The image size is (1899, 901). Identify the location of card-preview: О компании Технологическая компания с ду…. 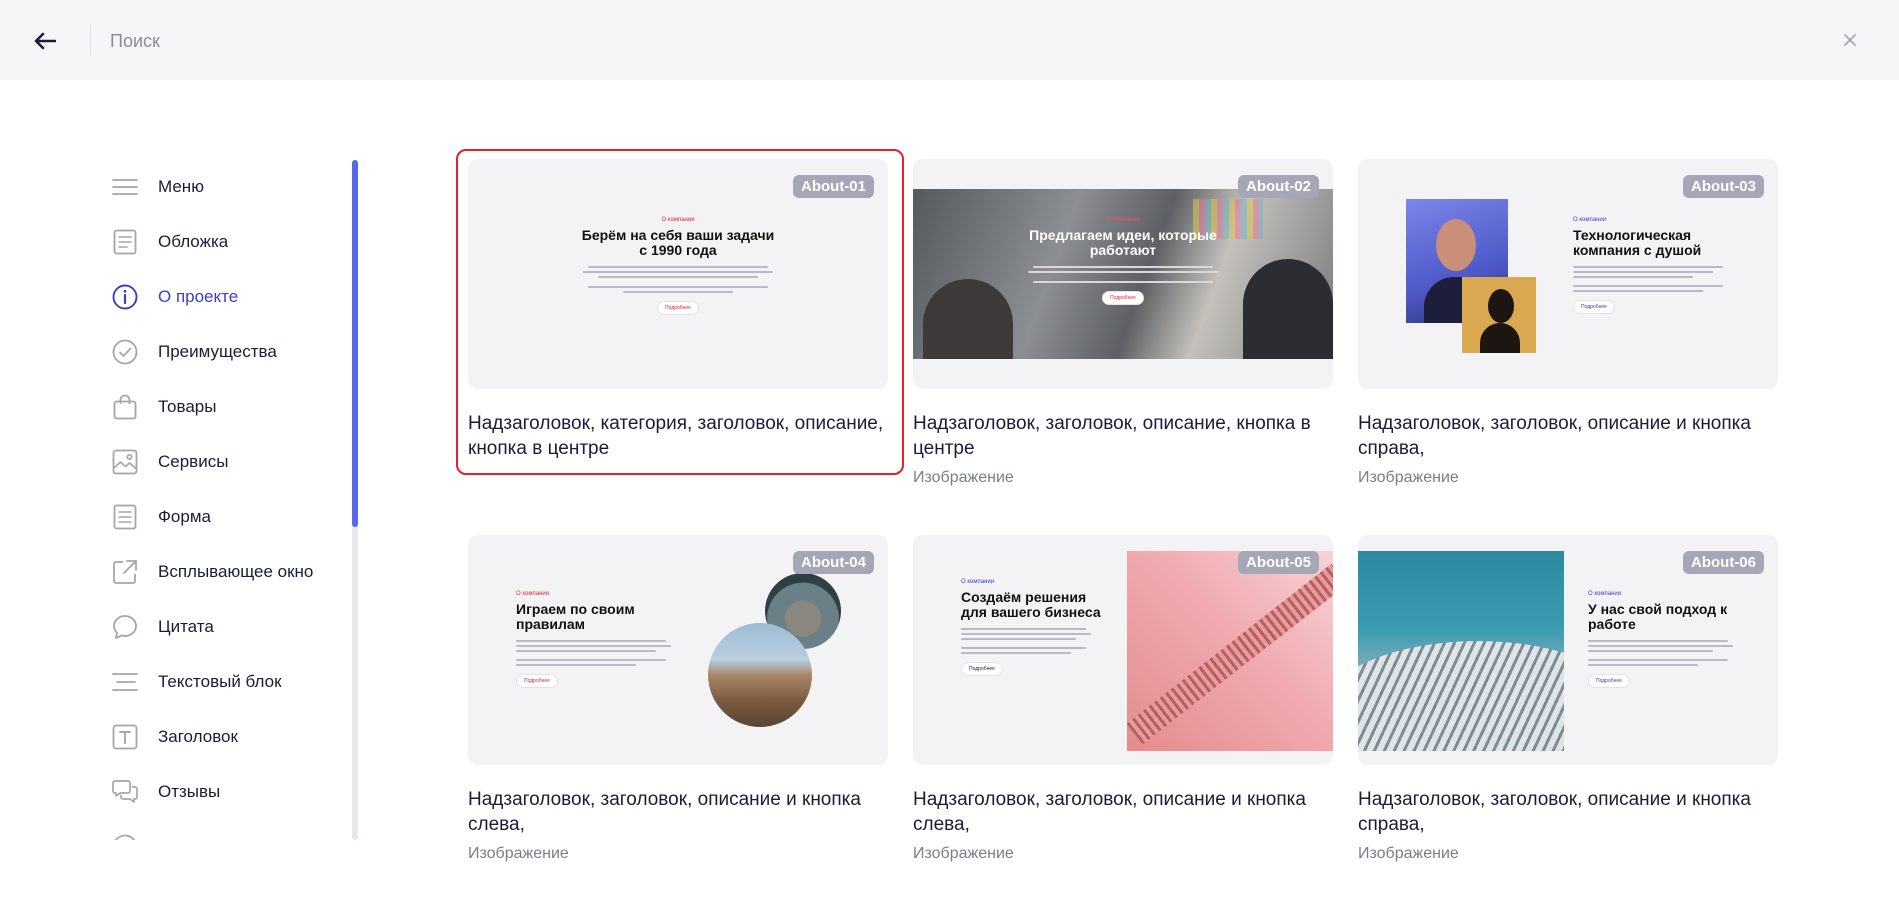
(1568, 274).